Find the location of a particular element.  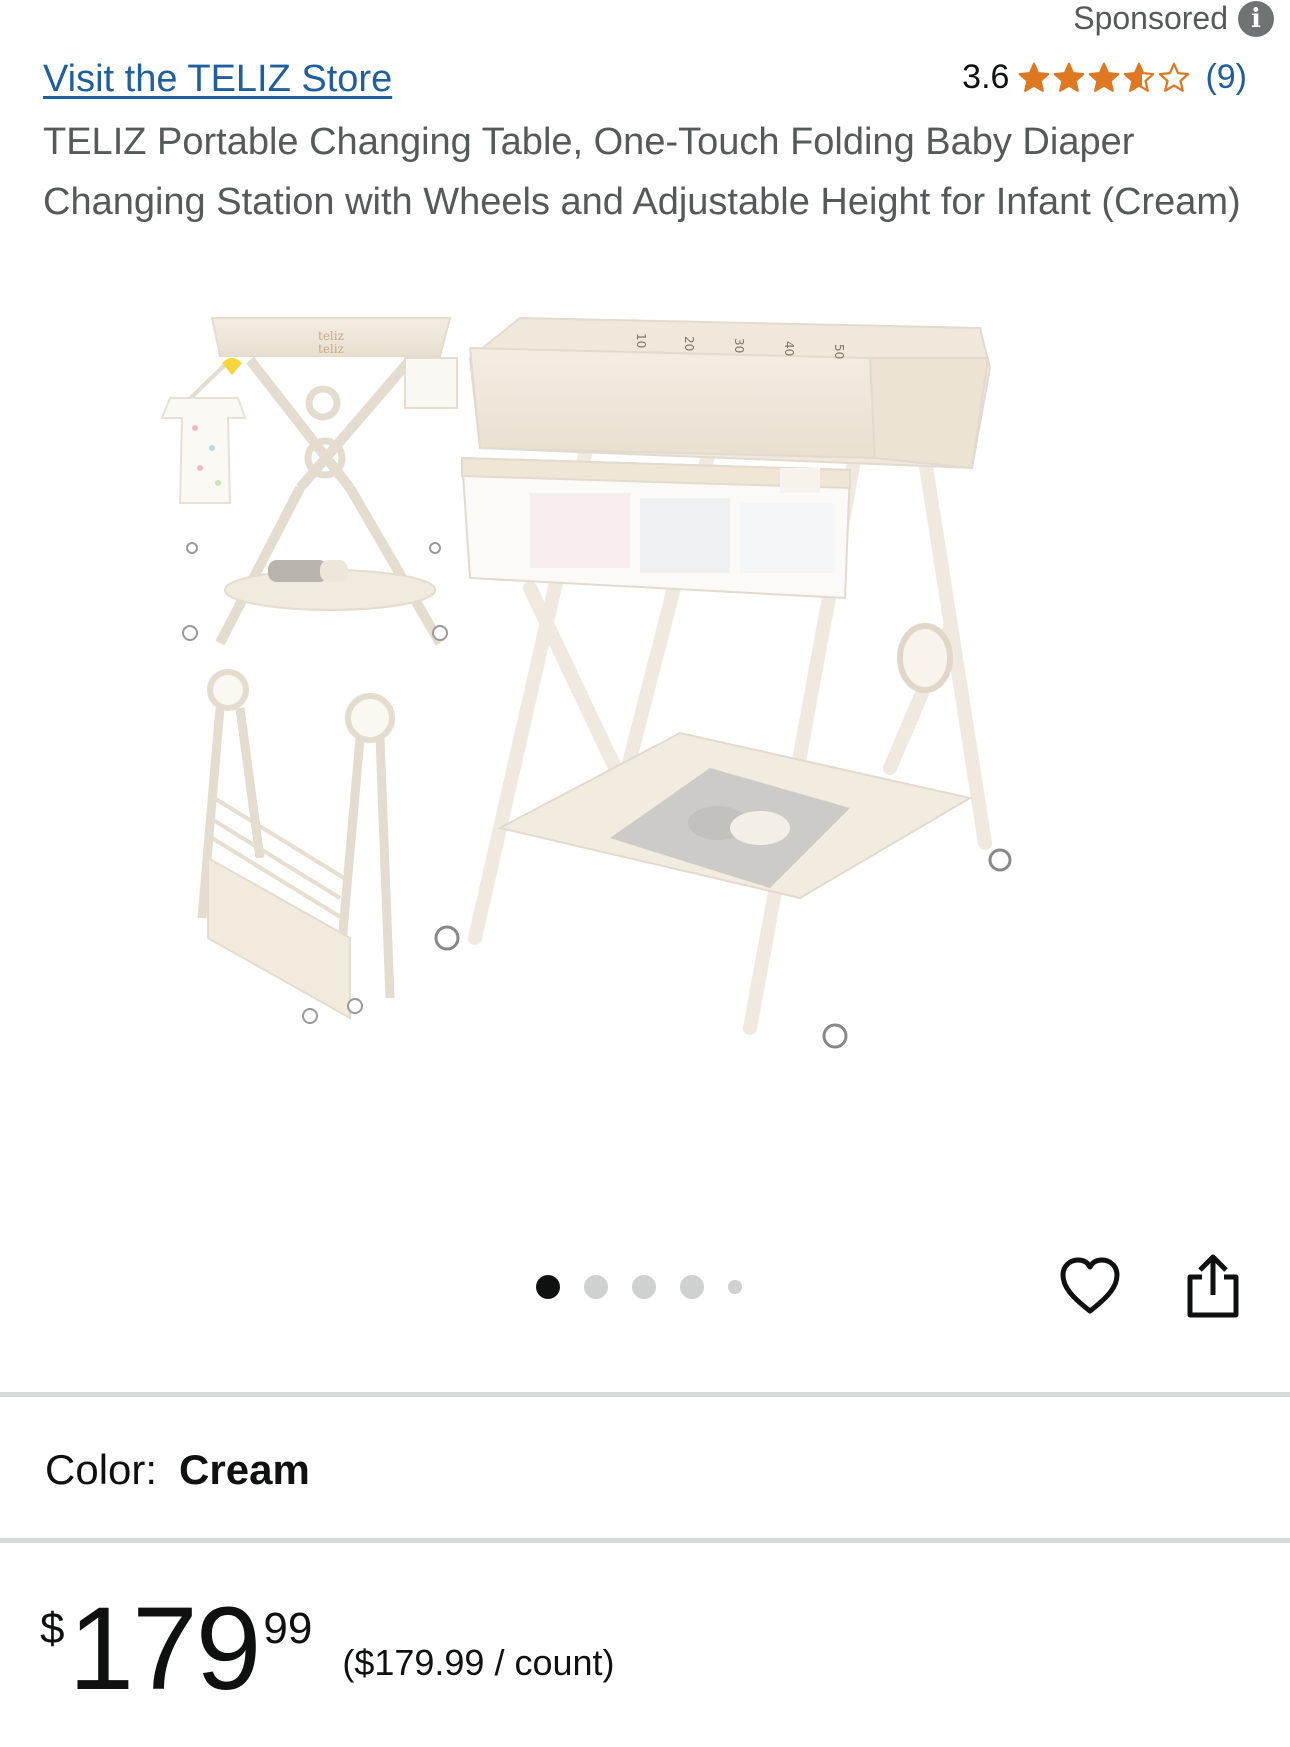

brand-mark-1: teliz is located at coordinates (331, 336).